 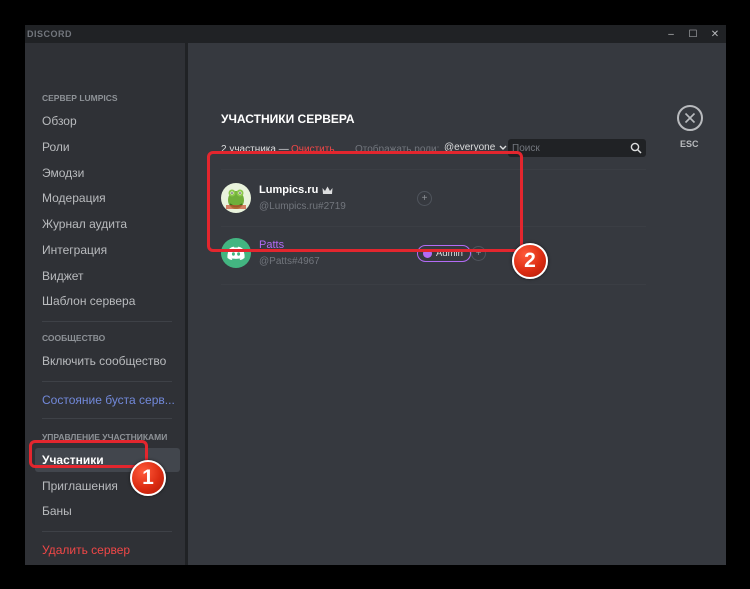 I want to click on maximize-button: ☐, so click(x=693, y=34).